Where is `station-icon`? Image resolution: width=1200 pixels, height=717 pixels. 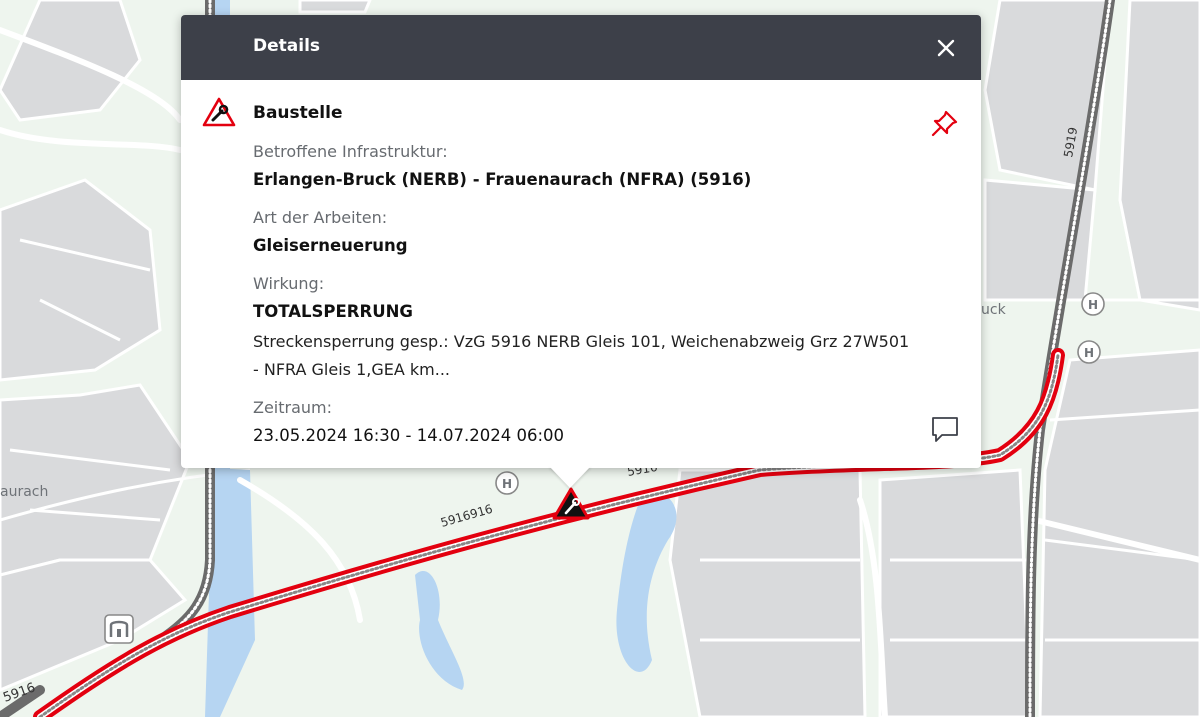
station-icon is located at coordinates (119, 629).